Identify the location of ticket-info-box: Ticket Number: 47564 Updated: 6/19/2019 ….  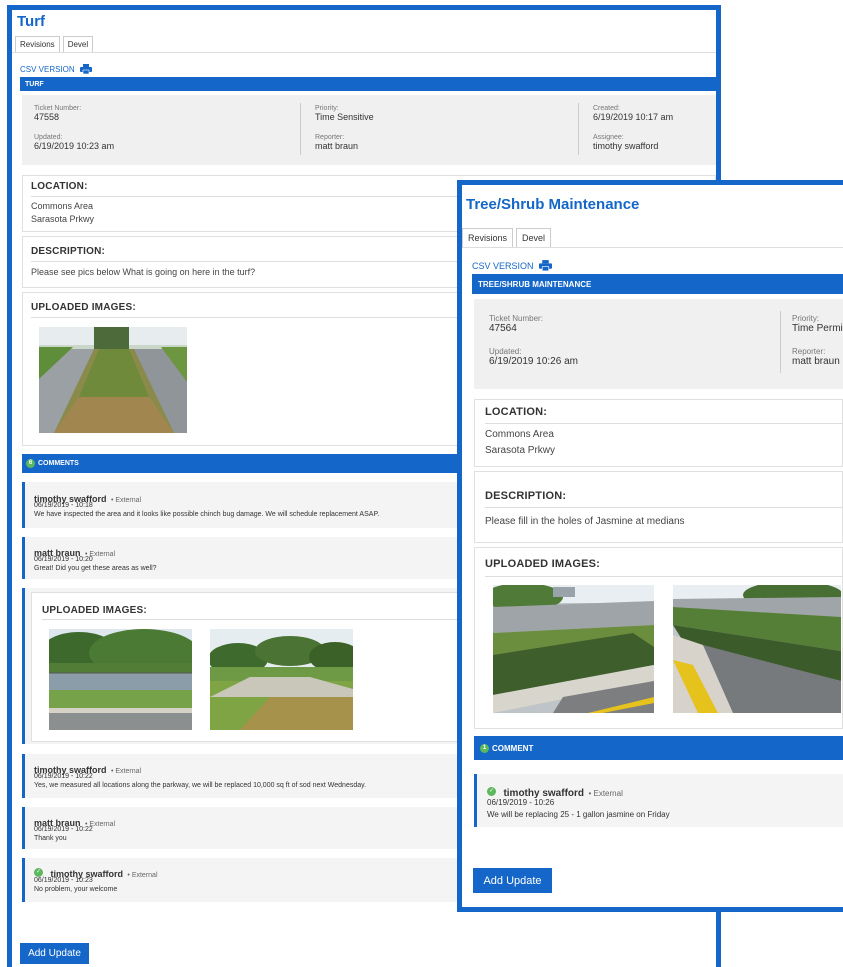
(658, 344).